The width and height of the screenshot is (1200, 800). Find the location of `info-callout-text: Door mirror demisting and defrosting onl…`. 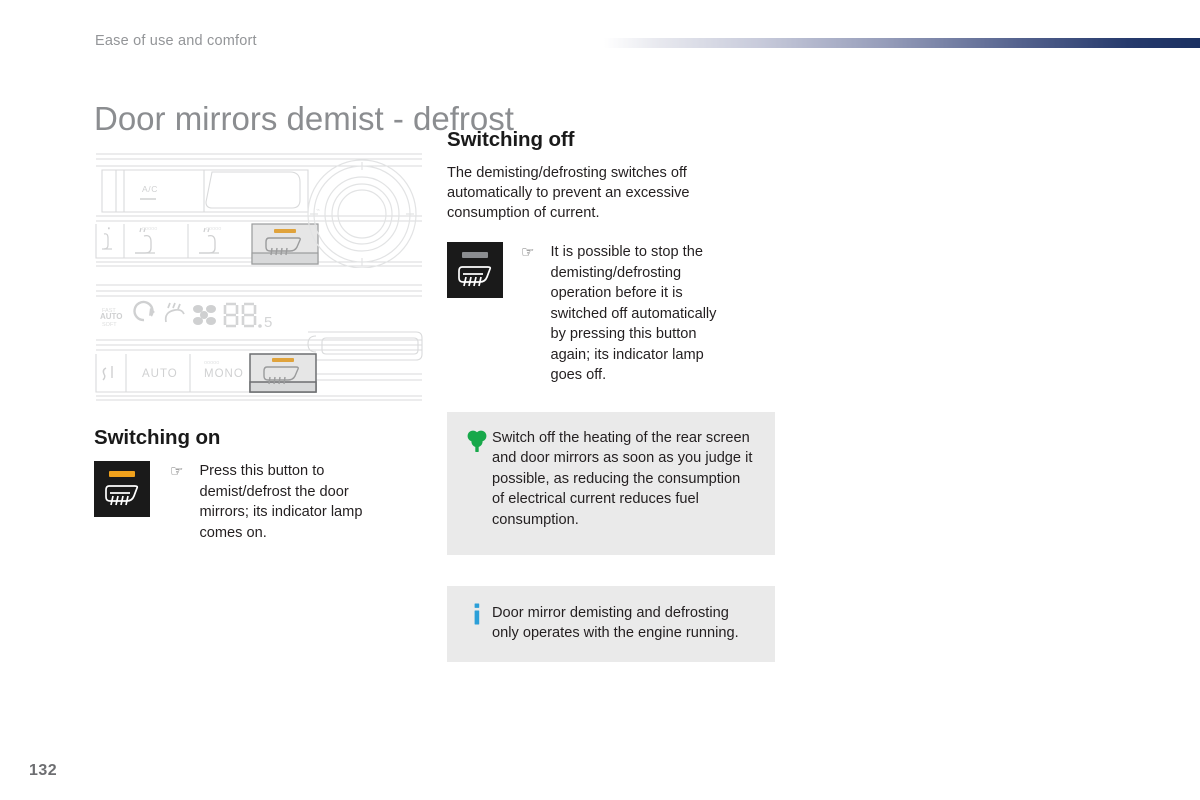

info-callout-text: Door mirror demisting and defrosting onl… is located at coordinates (615, 623).